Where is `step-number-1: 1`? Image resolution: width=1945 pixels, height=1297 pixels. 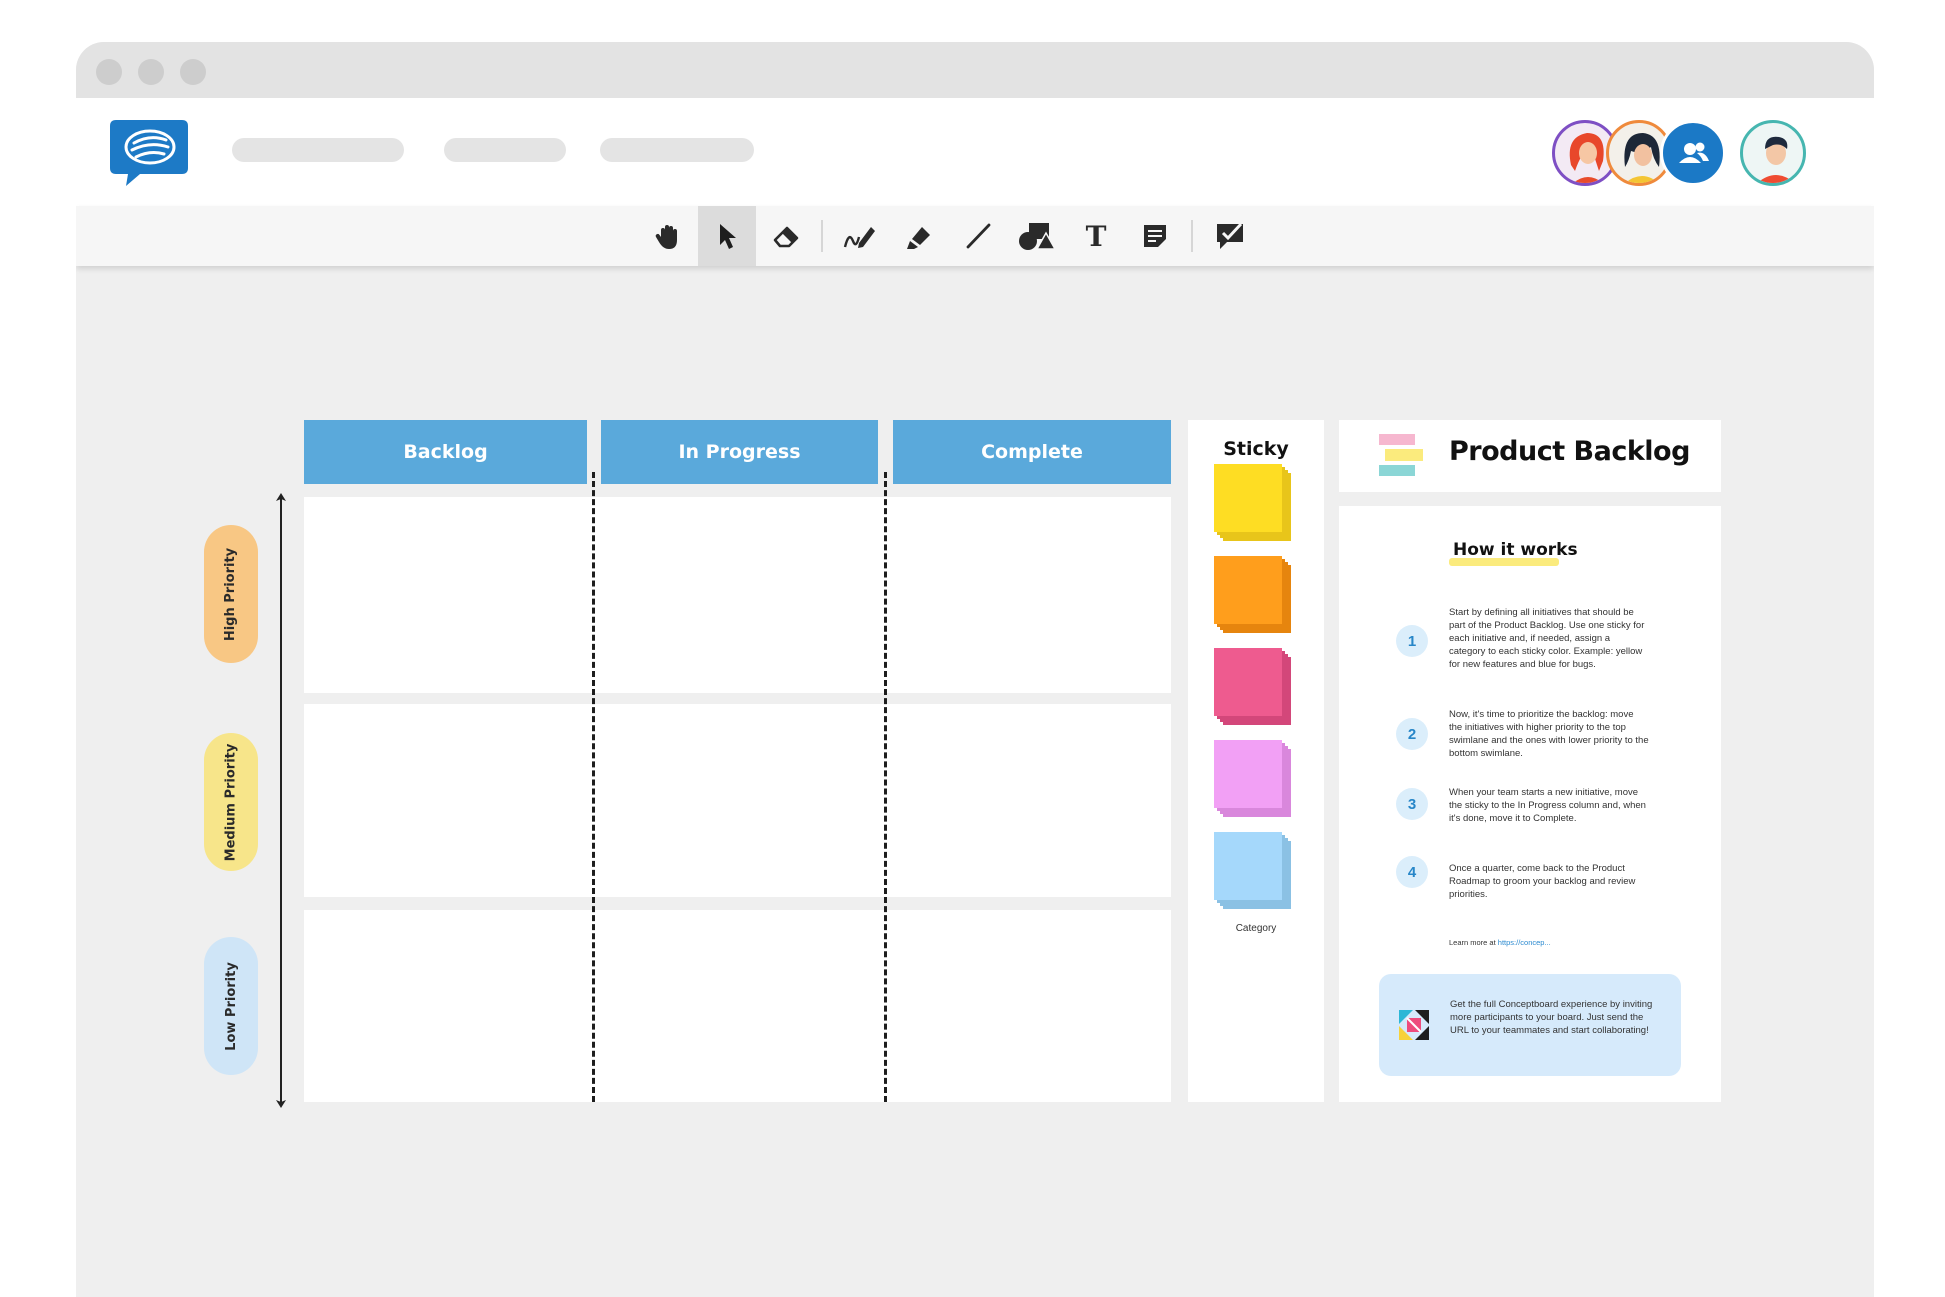 step-number-1: 1 is located at coordinates (1412, 641).